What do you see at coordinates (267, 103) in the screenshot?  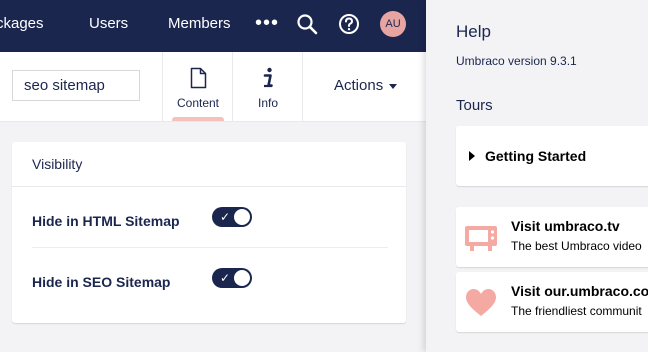 I see `tab-info-label: Info` at bounding box center [267, 103].